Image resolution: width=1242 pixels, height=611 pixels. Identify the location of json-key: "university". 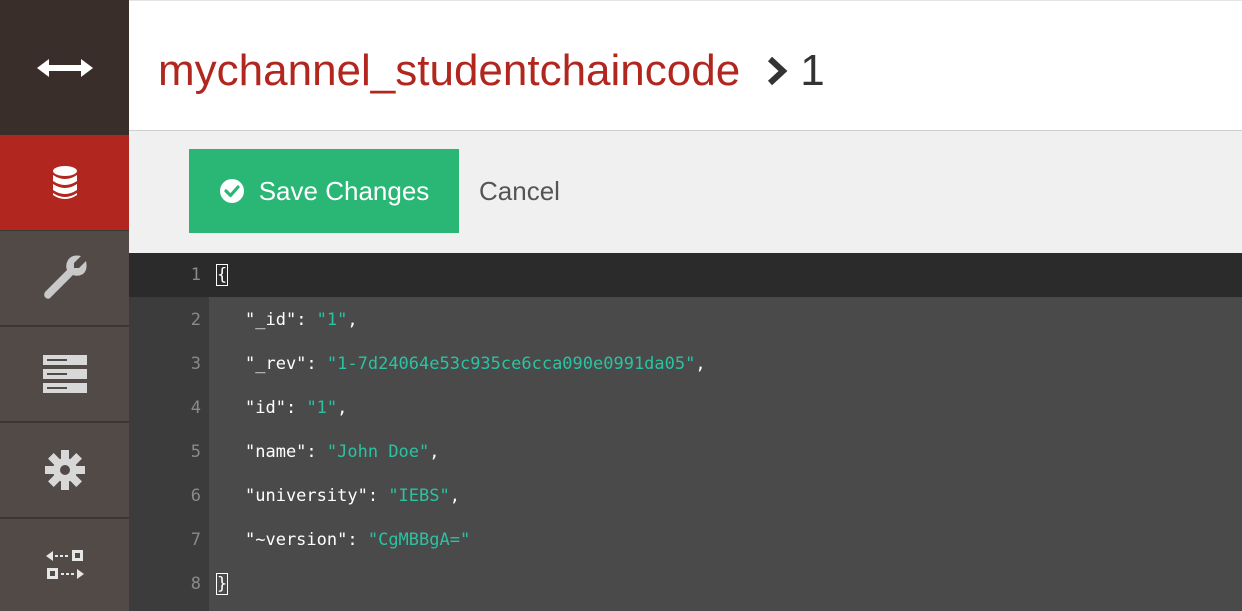
(306, 496).